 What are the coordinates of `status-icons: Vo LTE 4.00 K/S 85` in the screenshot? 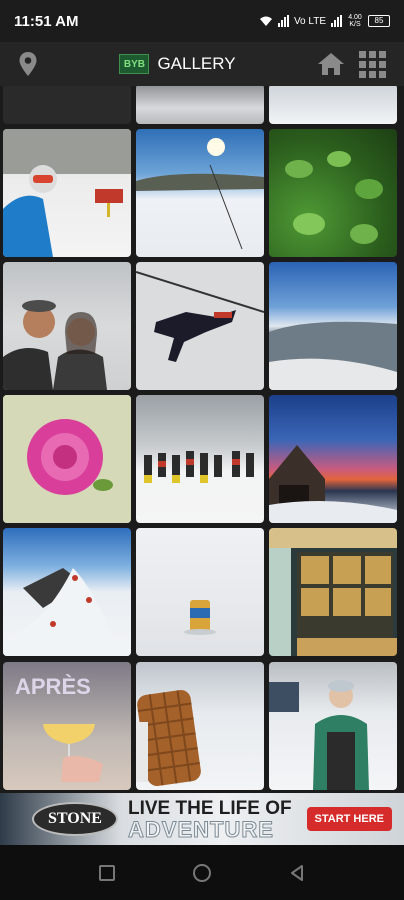 It's located at (324, 21).